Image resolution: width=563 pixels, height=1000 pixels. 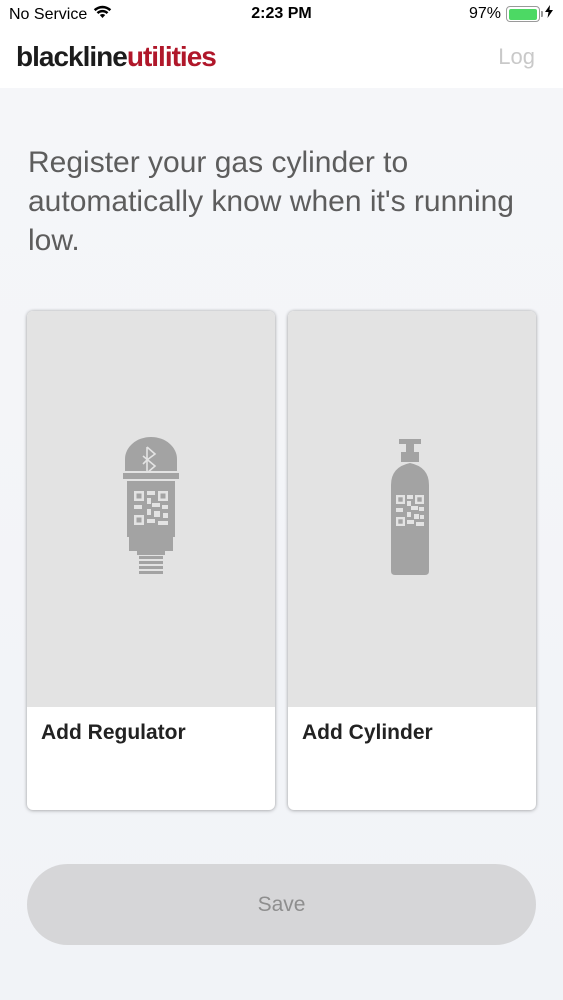 I want to click on logo-text-utilities: utilities, so click(x=171, y=56).